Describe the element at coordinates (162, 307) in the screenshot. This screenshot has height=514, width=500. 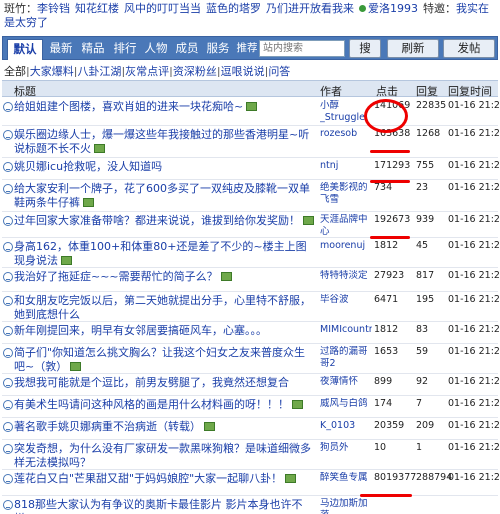
I see `topic-title-text: 和女朋友吃完饭以后，第二天她就提出分手，心里特不舒服，她到底想什么` at that location.